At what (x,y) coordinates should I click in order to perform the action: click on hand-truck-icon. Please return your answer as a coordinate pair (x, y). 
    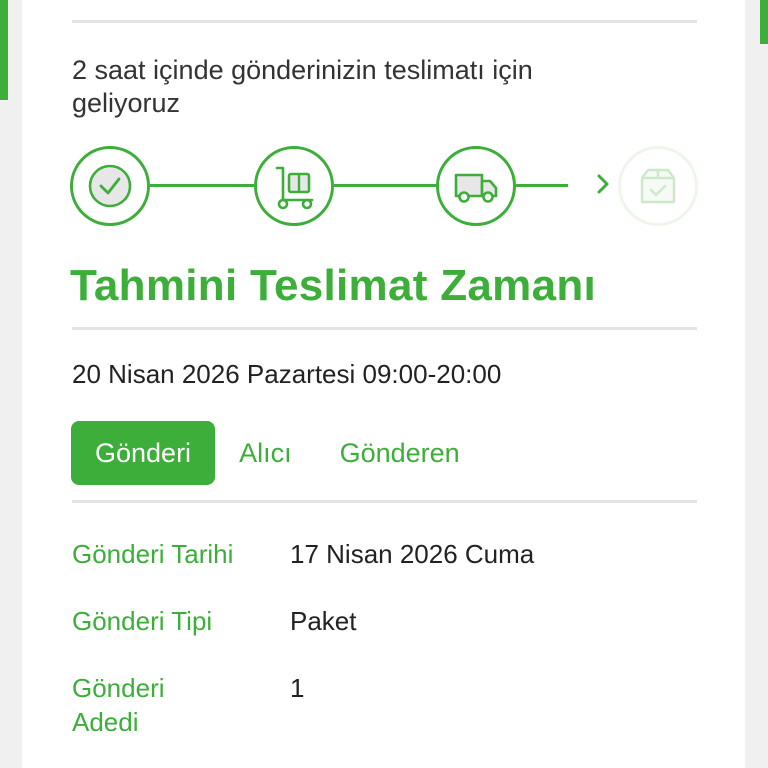
    Looking at the image, I should click on (294, 188).